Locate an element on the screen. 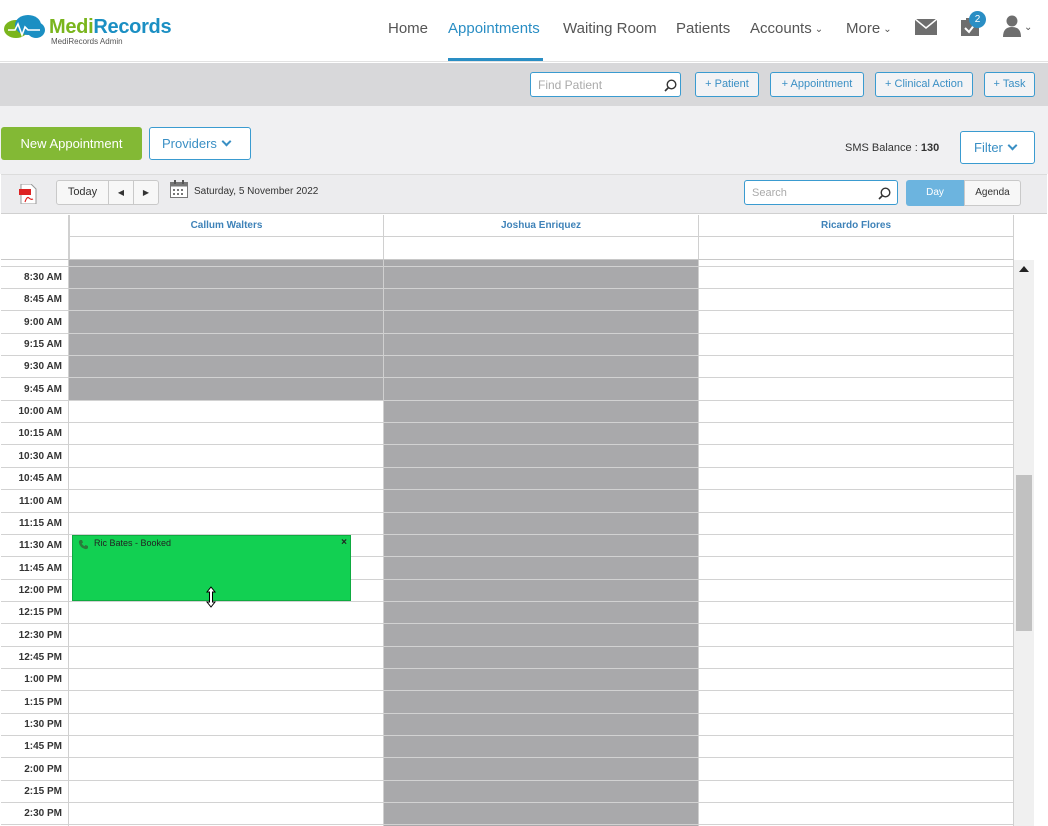 This screenshot has height=826, width=1048. nav-more: More ⌄ is located at coordinates (869, 28).